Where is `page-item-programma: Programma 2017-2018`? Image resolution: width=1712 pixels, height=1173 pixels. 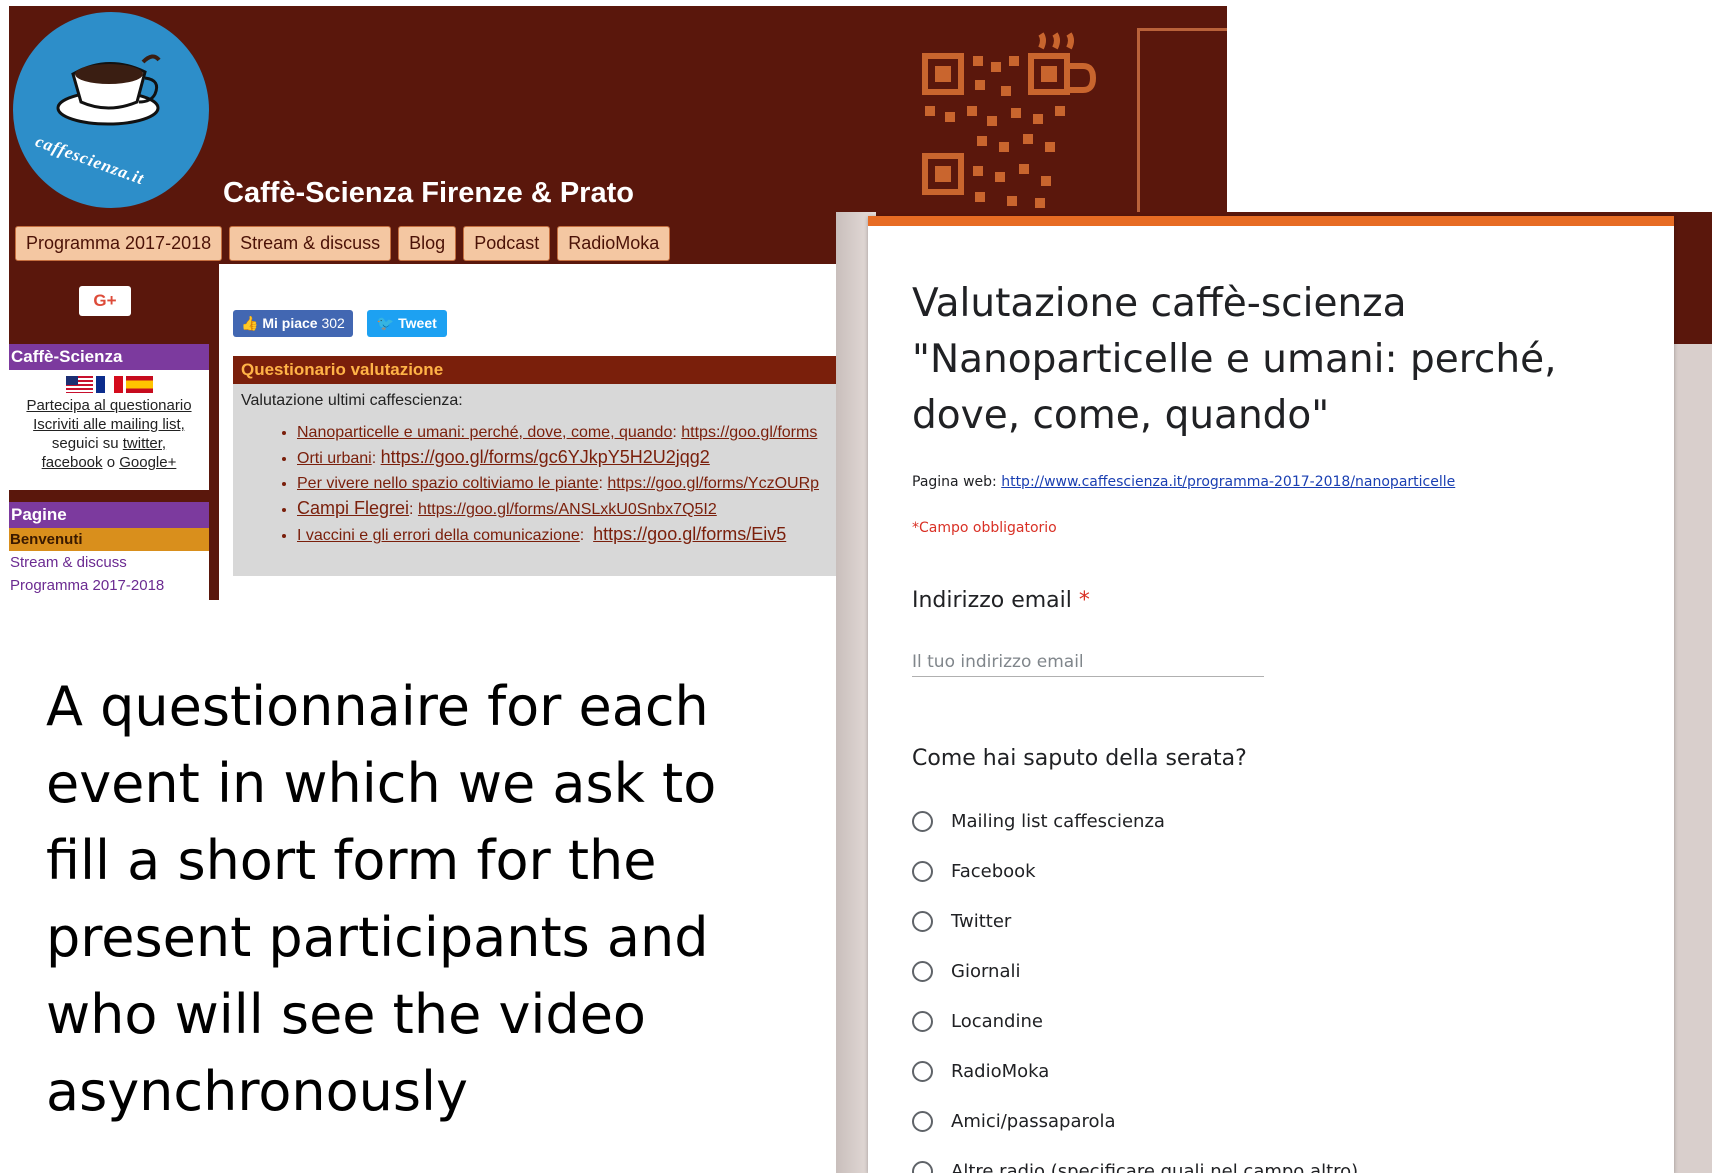 page-item-programma: Programma 2017-2018 is located at coordinates (109, 585).